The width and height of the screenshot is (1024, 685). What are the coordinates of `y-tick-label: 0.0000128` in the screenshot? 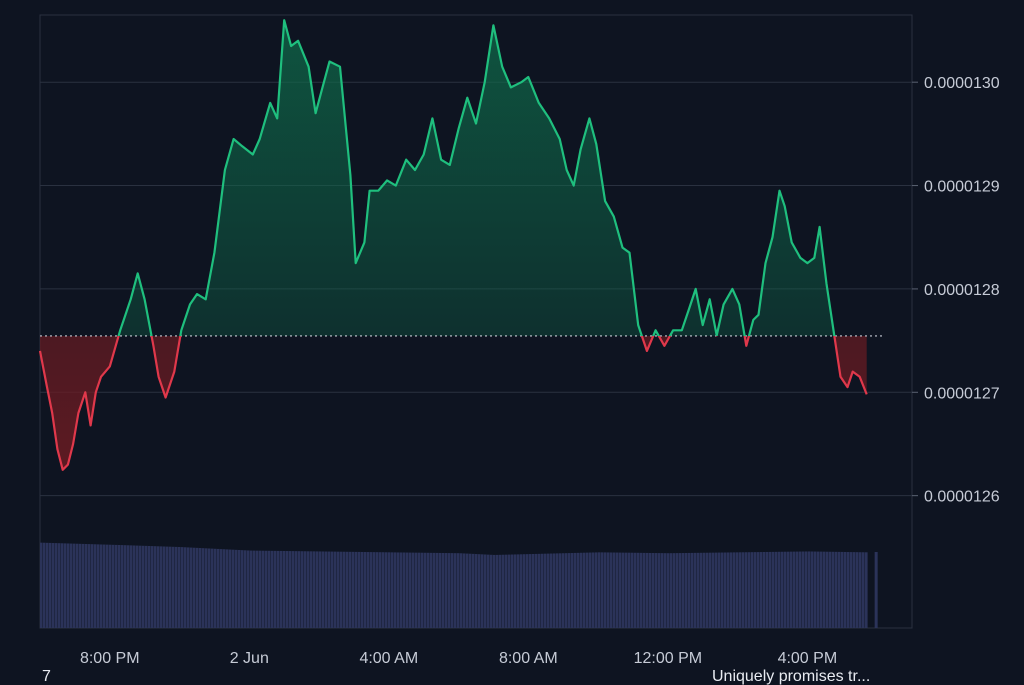 It's located at (962, 290).